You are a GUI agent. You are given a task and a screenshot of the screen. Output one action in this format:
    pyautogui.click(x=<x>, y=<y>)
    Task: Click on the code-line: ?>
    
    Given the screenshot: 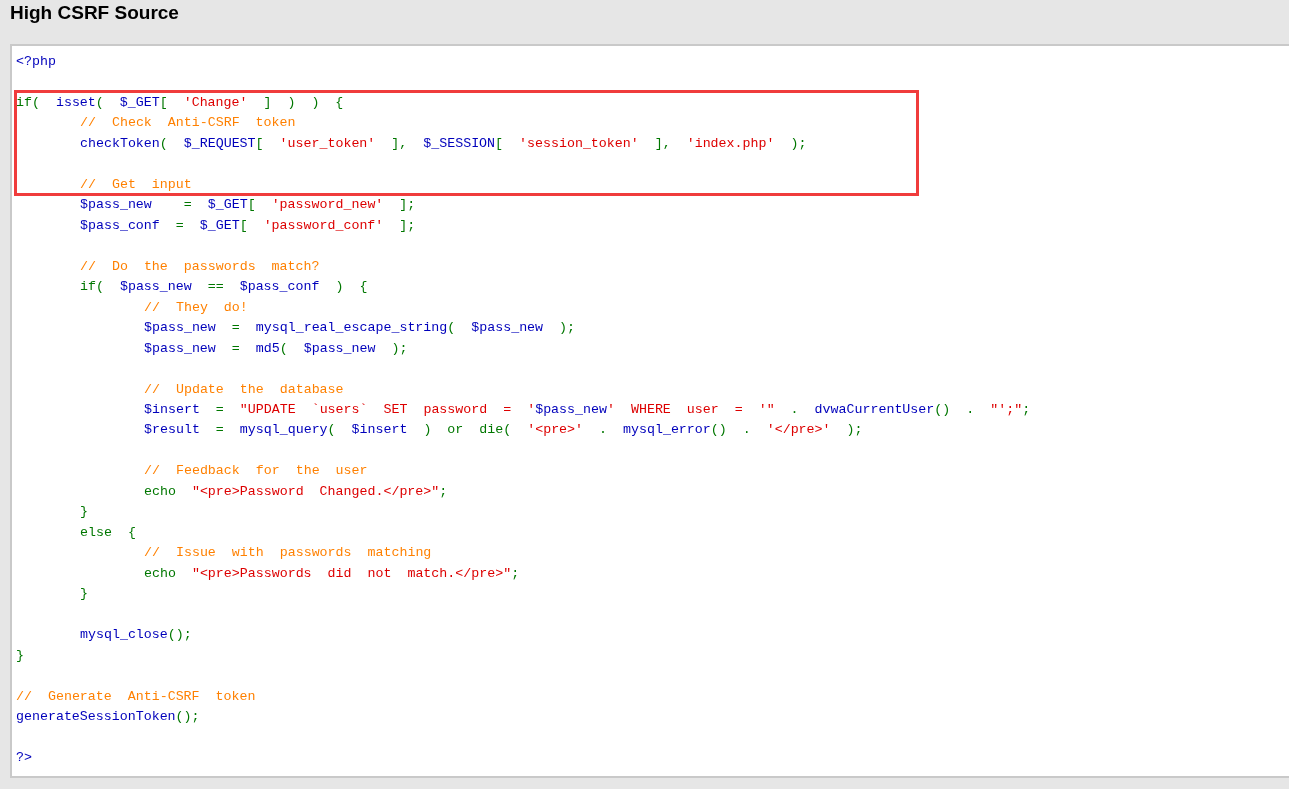 What is the action you would take?
    pyautogui.click(x=24, y=757)
    